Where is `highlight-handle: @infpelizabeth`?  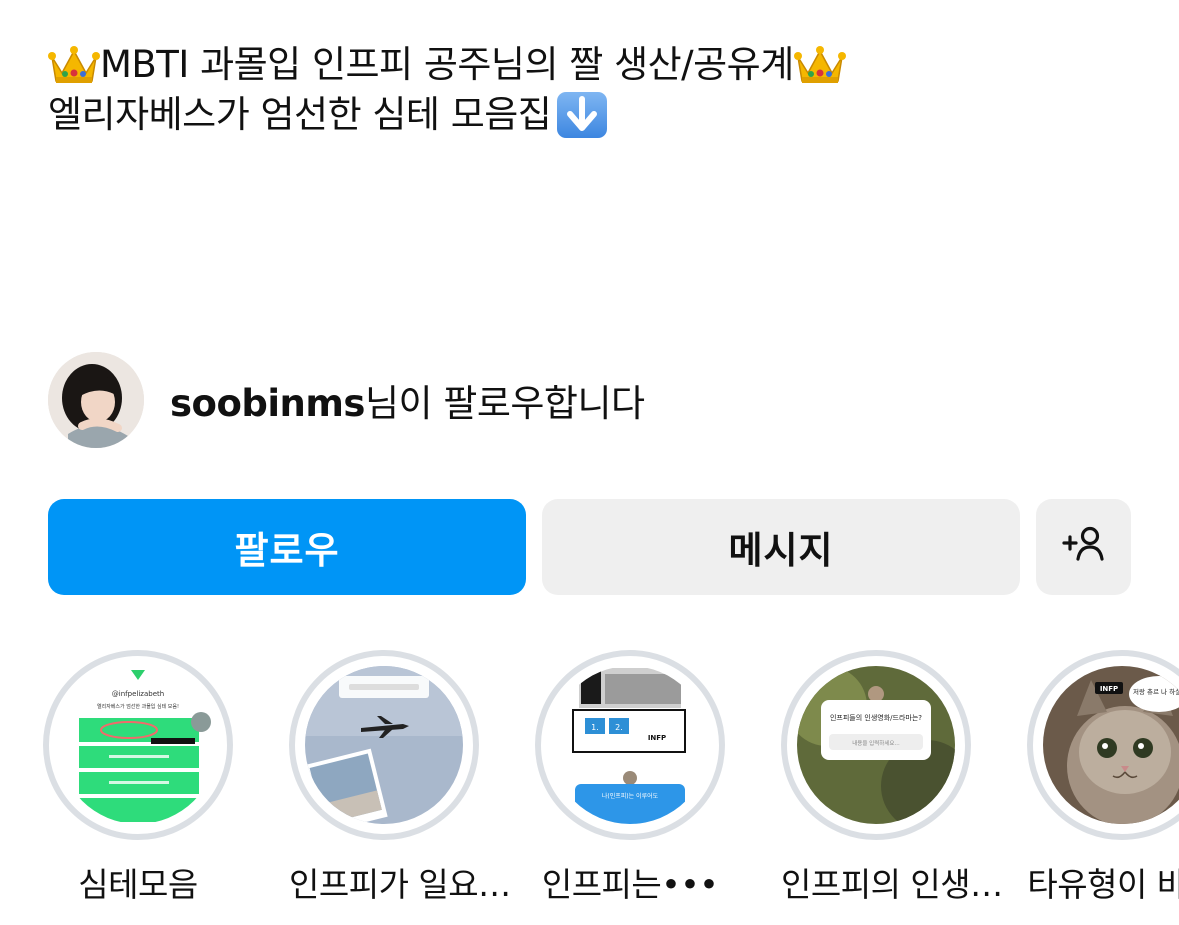
highlight-handle: @infpelizabeth is located at coordinates (138, 694).